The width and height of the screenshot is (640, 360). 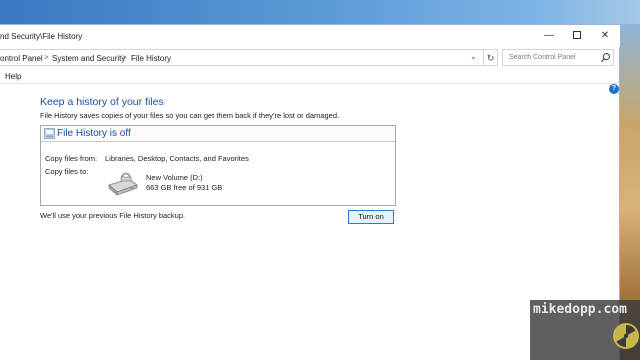 I want to click on refresh-button: ↻, so click(x=491, y=57).